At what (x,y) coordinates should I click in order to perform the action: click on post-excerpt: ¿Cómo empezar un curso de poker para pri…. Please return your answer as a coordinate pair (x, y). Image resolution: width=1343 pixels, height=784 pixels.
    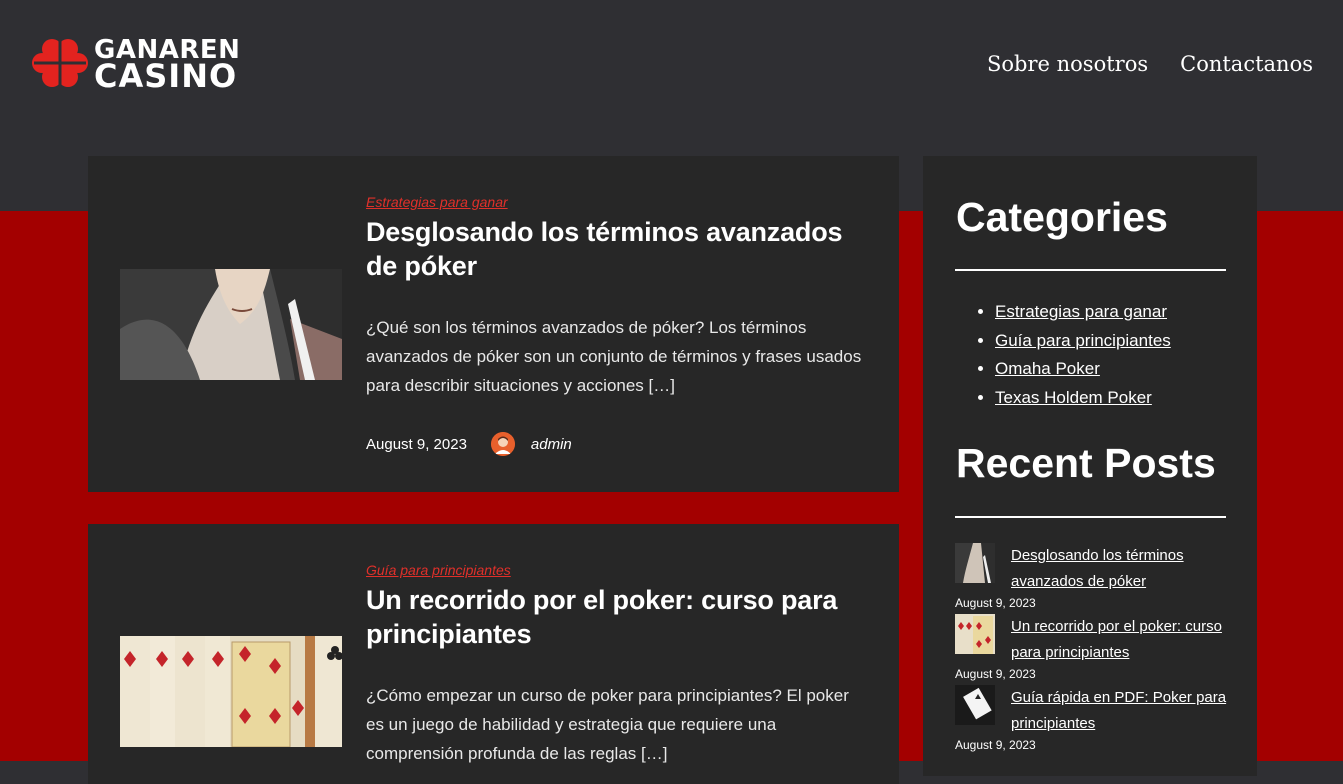
    Looking at the image, I should click on (607, 724).